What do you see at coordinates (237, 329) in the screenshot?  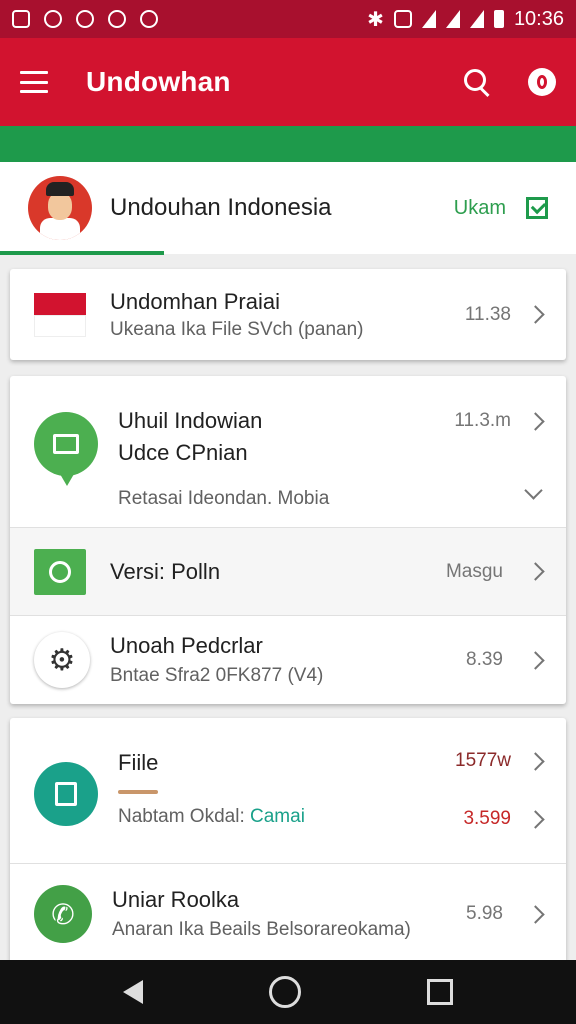 I see `item-subtitle: Ukeana Ika File SVch (panan)` at bounding box center [237, 329].